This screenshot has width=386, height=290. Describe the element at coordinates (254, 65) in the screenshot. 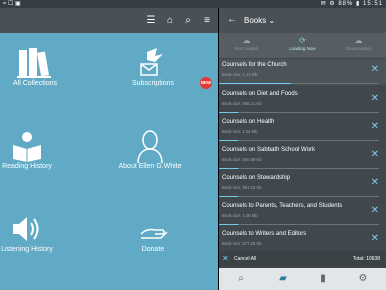

I see `book-title: Counsels for the Church` at that location.